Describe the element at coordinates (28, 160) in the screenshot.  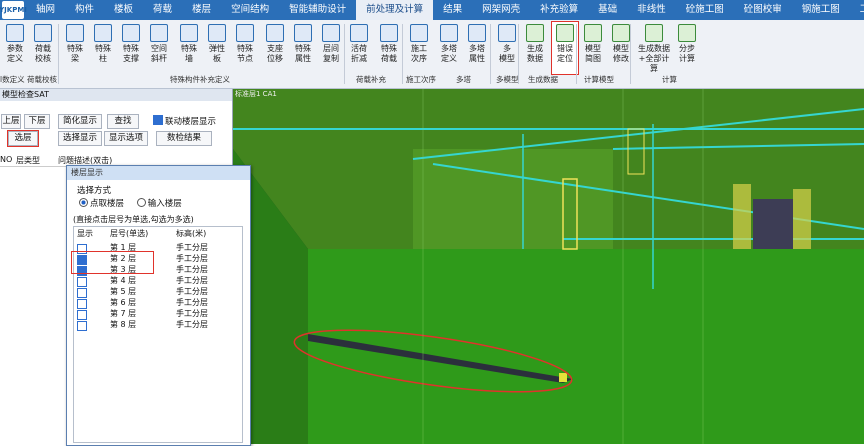
I see `col-layer-type: 层类型` at that location.